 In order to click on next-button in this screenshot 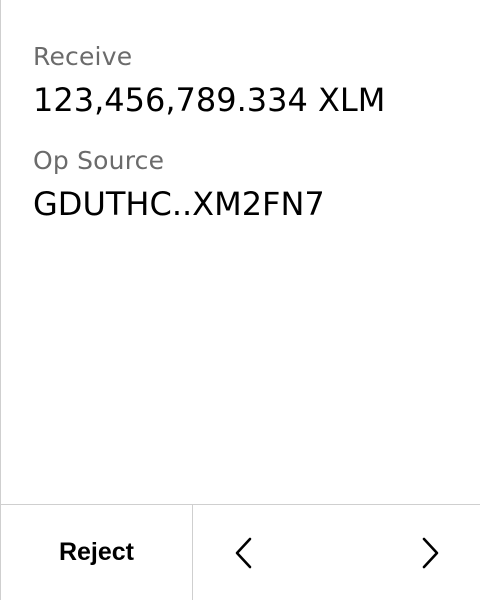, I will do `click(430, 552)`.